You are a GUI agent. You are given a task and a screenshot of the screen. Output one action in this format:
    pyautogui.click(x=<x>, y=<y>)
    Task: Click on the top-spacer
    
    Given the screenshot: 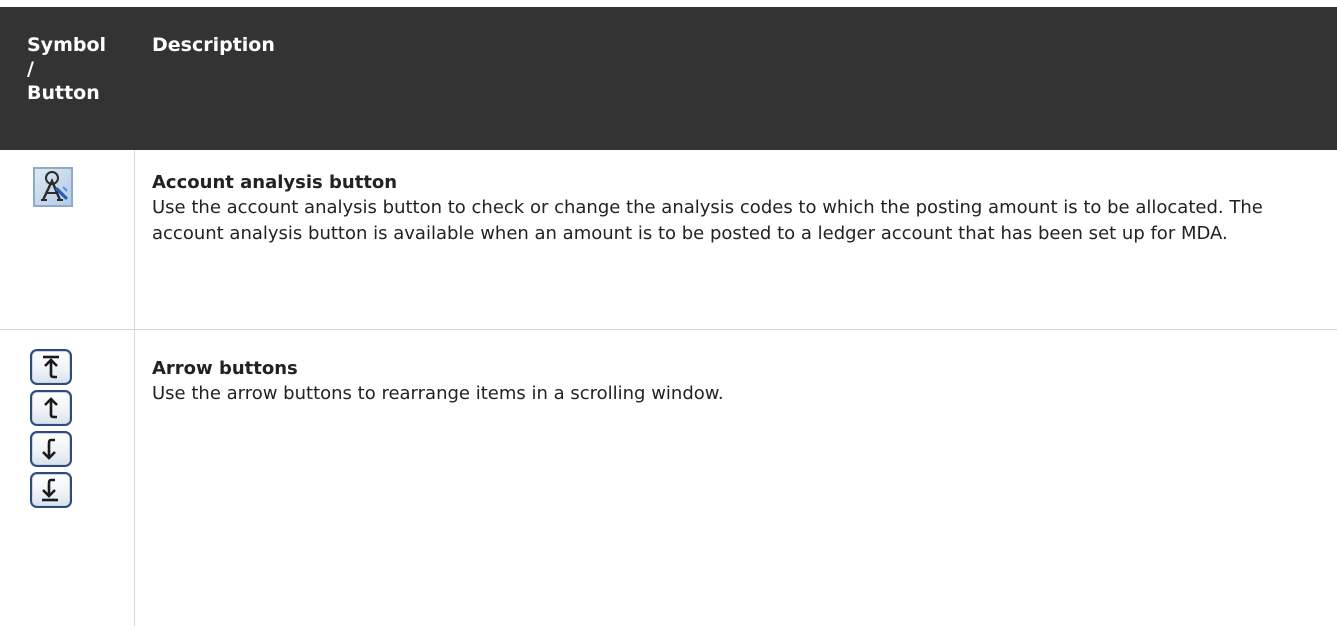 What is the action you would take?
    pyautogui.click(x=668, y=3)
    